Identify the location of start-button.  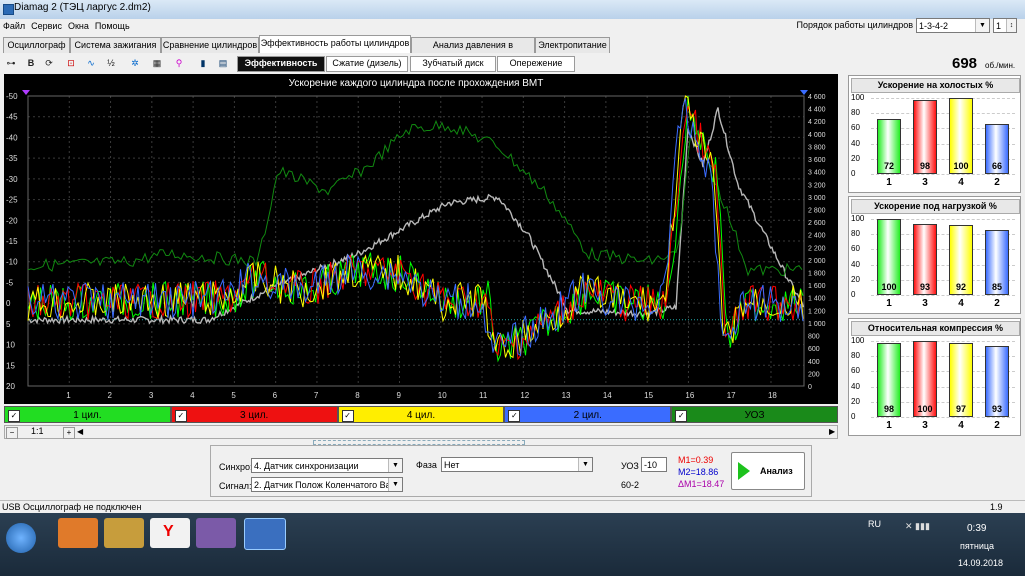
(21, 538).